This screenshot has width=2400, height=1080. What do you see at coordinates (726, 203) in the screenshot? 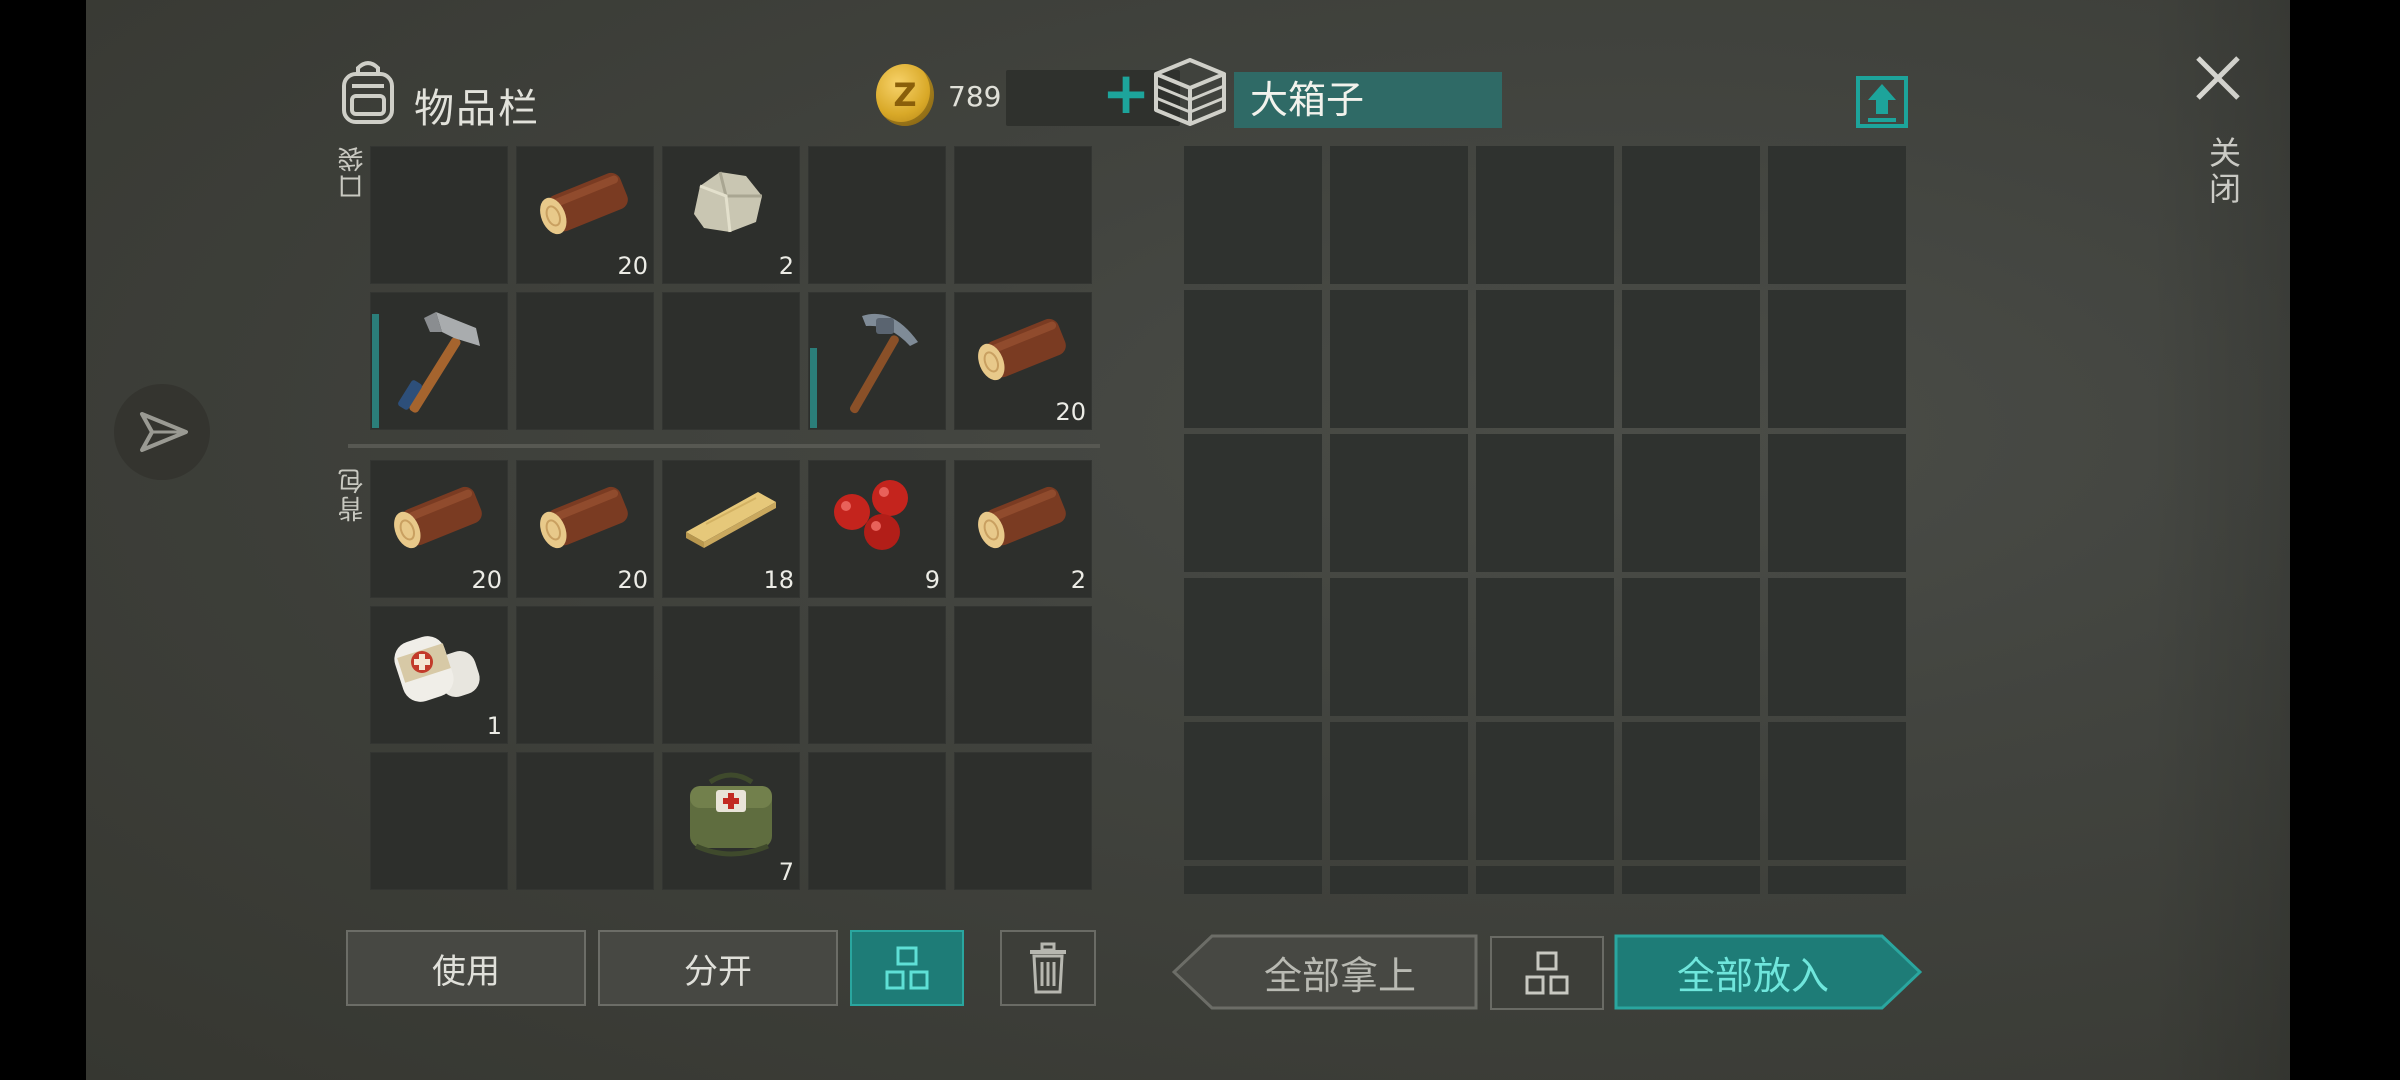
I see `stone-icon` at bounding box center [726, 203].